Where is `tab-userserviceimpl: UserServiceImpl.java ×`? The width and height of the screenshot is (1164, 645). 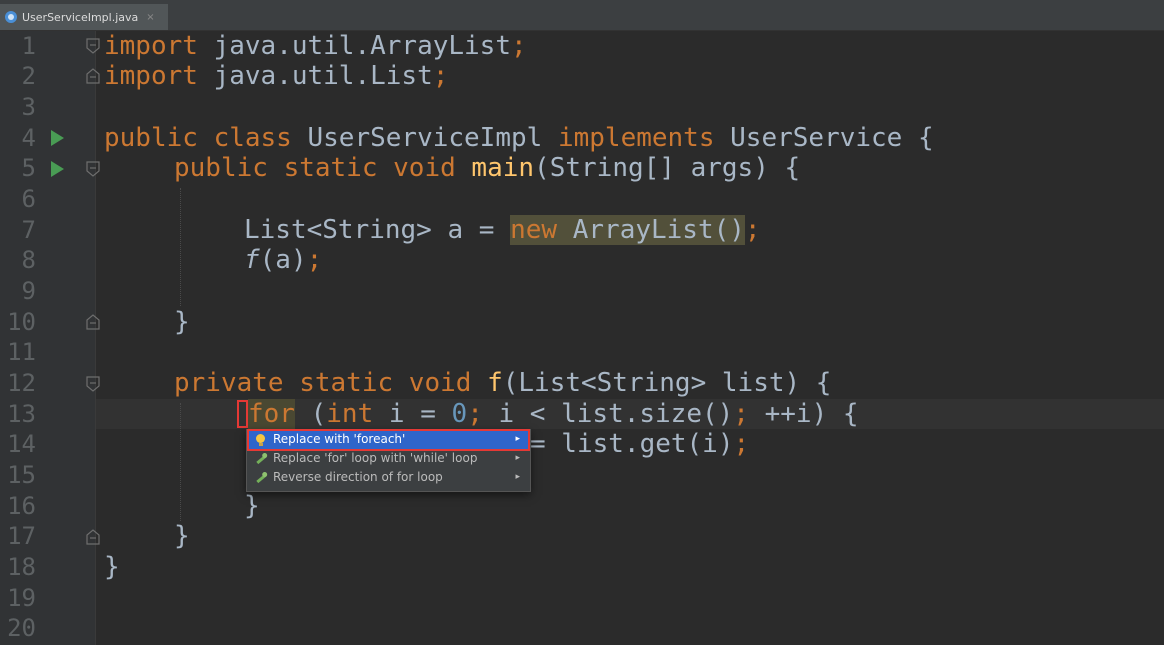
tab-userserviceimpl: UserServiceImpl.java × is located at coordinates (84, 17).